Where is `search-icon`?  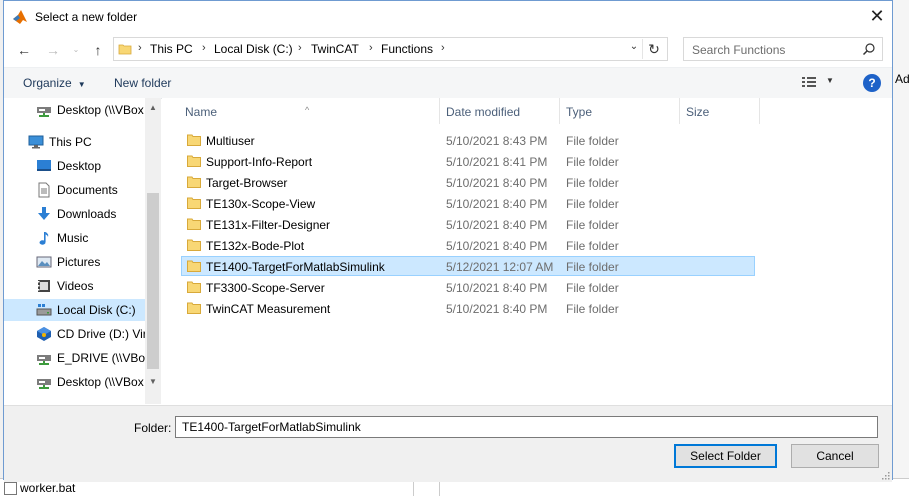 search-icon is located at coordinates (869, 49).